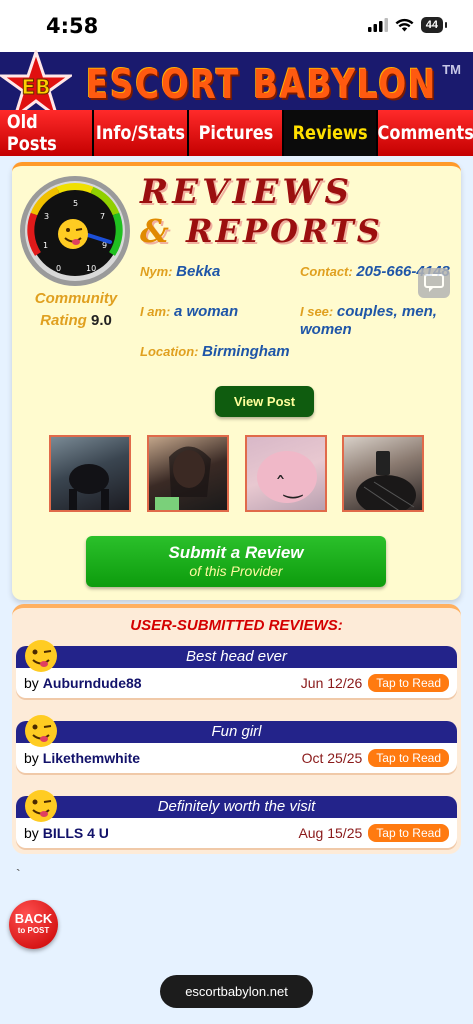 This screenshot has width=473, height=1024. What do you see at coordinates (261, 231) in the screenshot?
I see `banner-line2: & REPORTS` at bounding box center [261, 231].